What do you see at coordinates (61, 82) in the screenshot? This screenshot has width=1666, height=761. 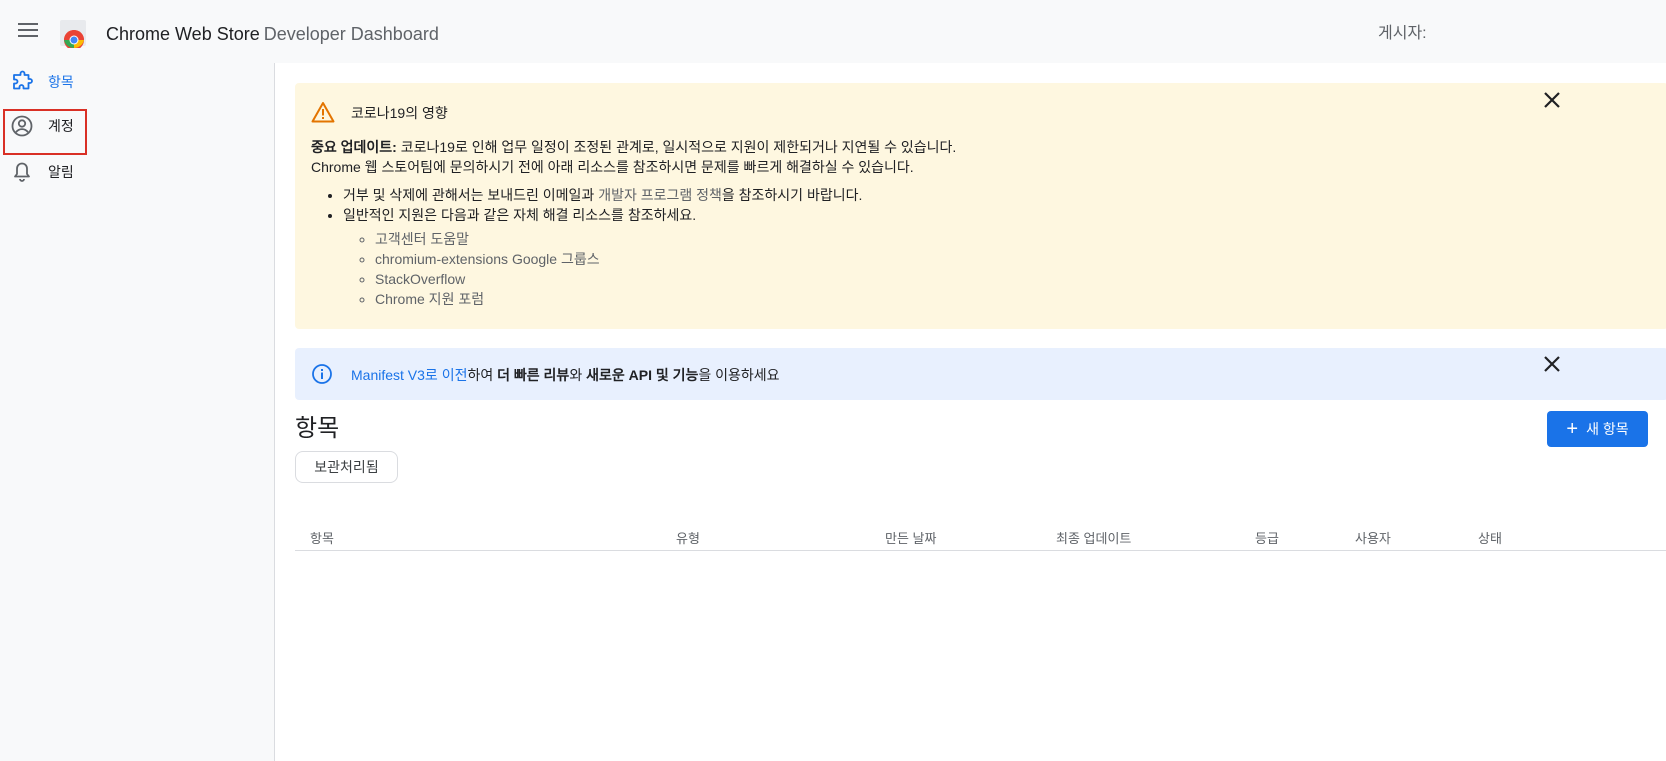 I see `sidebar-item-label: 항목` at bounding box center [61, 82].